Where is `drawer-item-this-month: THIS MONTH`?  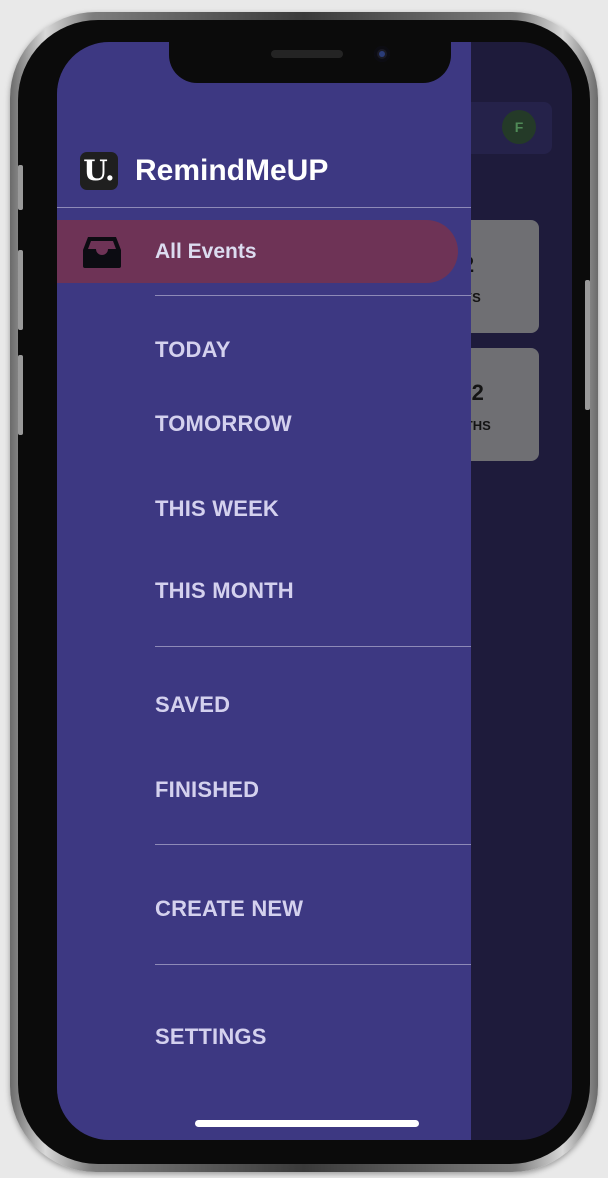
drawer-item-this-month: THIS MONTH is located at coordinates (224, 591).